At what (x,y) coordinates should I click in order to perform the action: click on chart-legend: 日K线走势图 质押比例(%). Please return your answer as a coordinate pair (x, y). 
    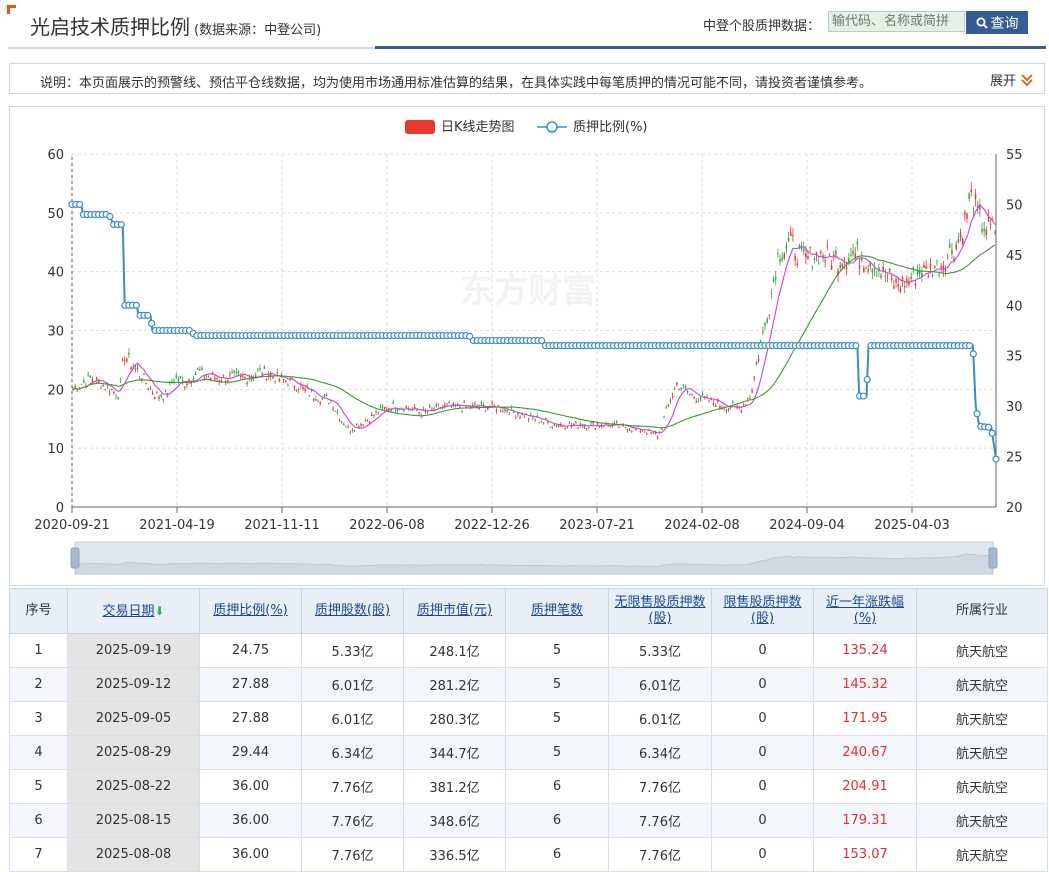
    Looking at the image, I should click on (526, 127).